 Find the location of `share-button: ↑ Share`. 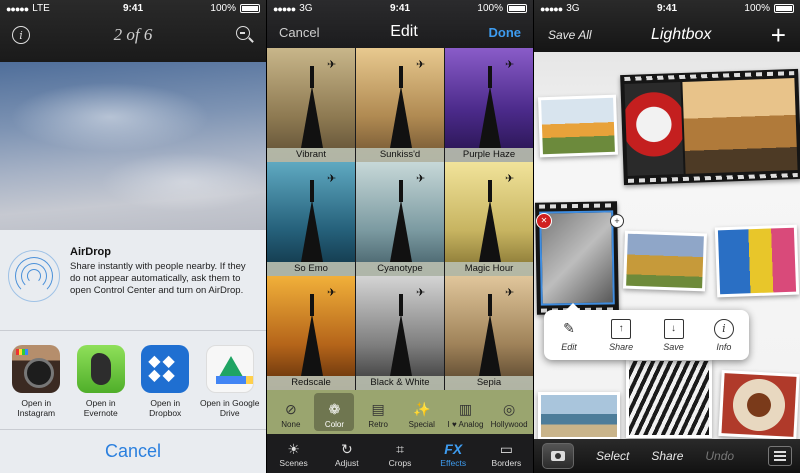

share-button: ↑ Share is located at coordinates (621, 335).